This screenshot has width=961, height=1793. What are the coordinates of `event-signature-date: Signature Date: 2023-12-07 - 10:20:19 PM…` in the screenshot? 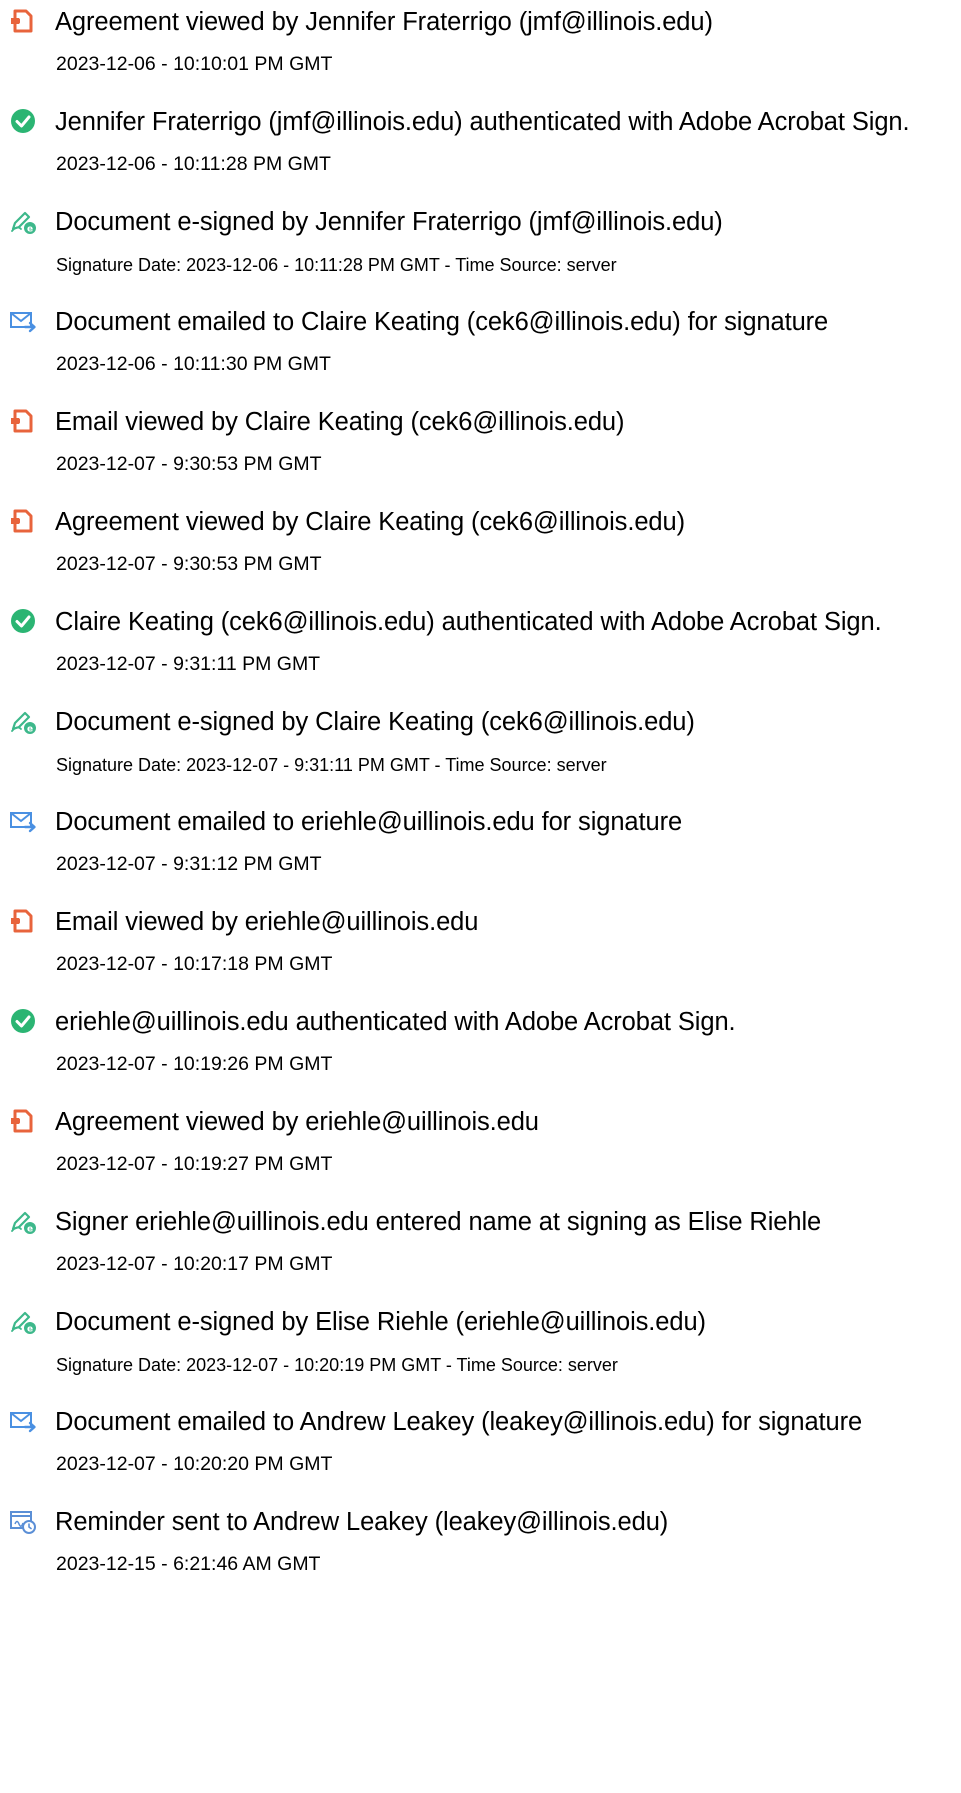 It's located at (337, 1365).